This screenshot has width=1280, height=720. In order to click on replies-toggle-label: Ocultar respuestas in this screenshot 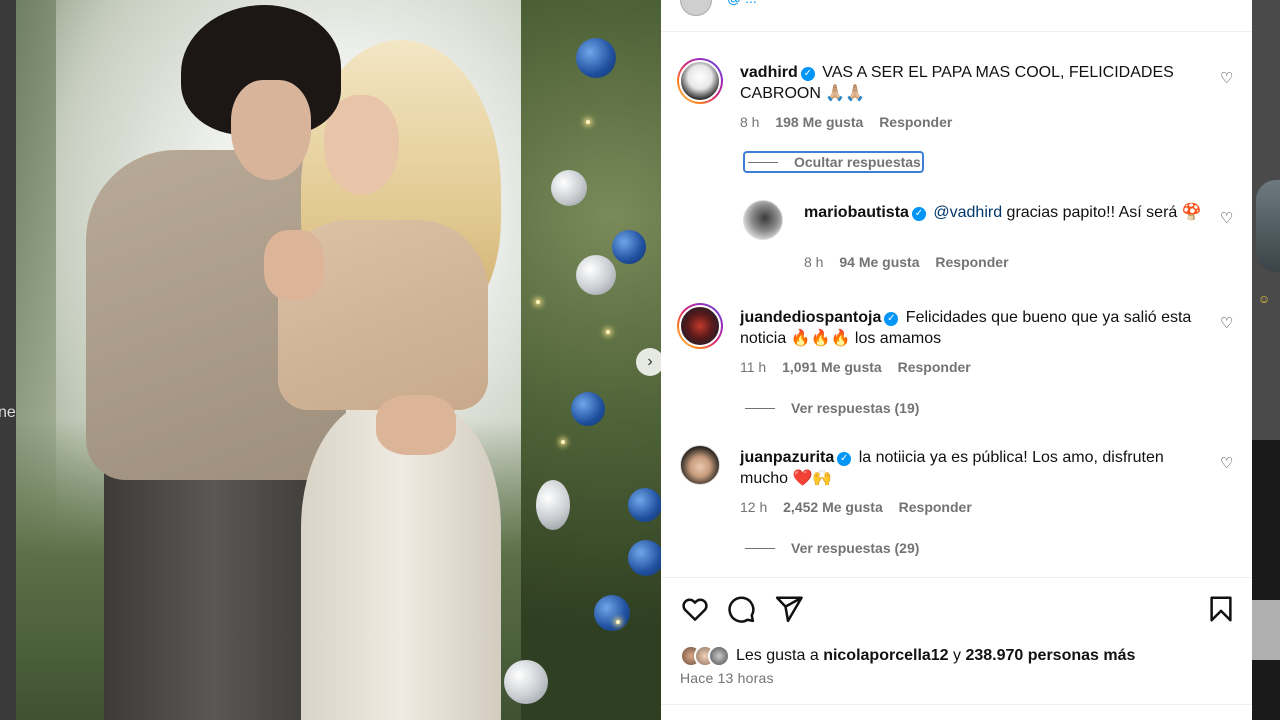, I will do `click(857, 162)`.